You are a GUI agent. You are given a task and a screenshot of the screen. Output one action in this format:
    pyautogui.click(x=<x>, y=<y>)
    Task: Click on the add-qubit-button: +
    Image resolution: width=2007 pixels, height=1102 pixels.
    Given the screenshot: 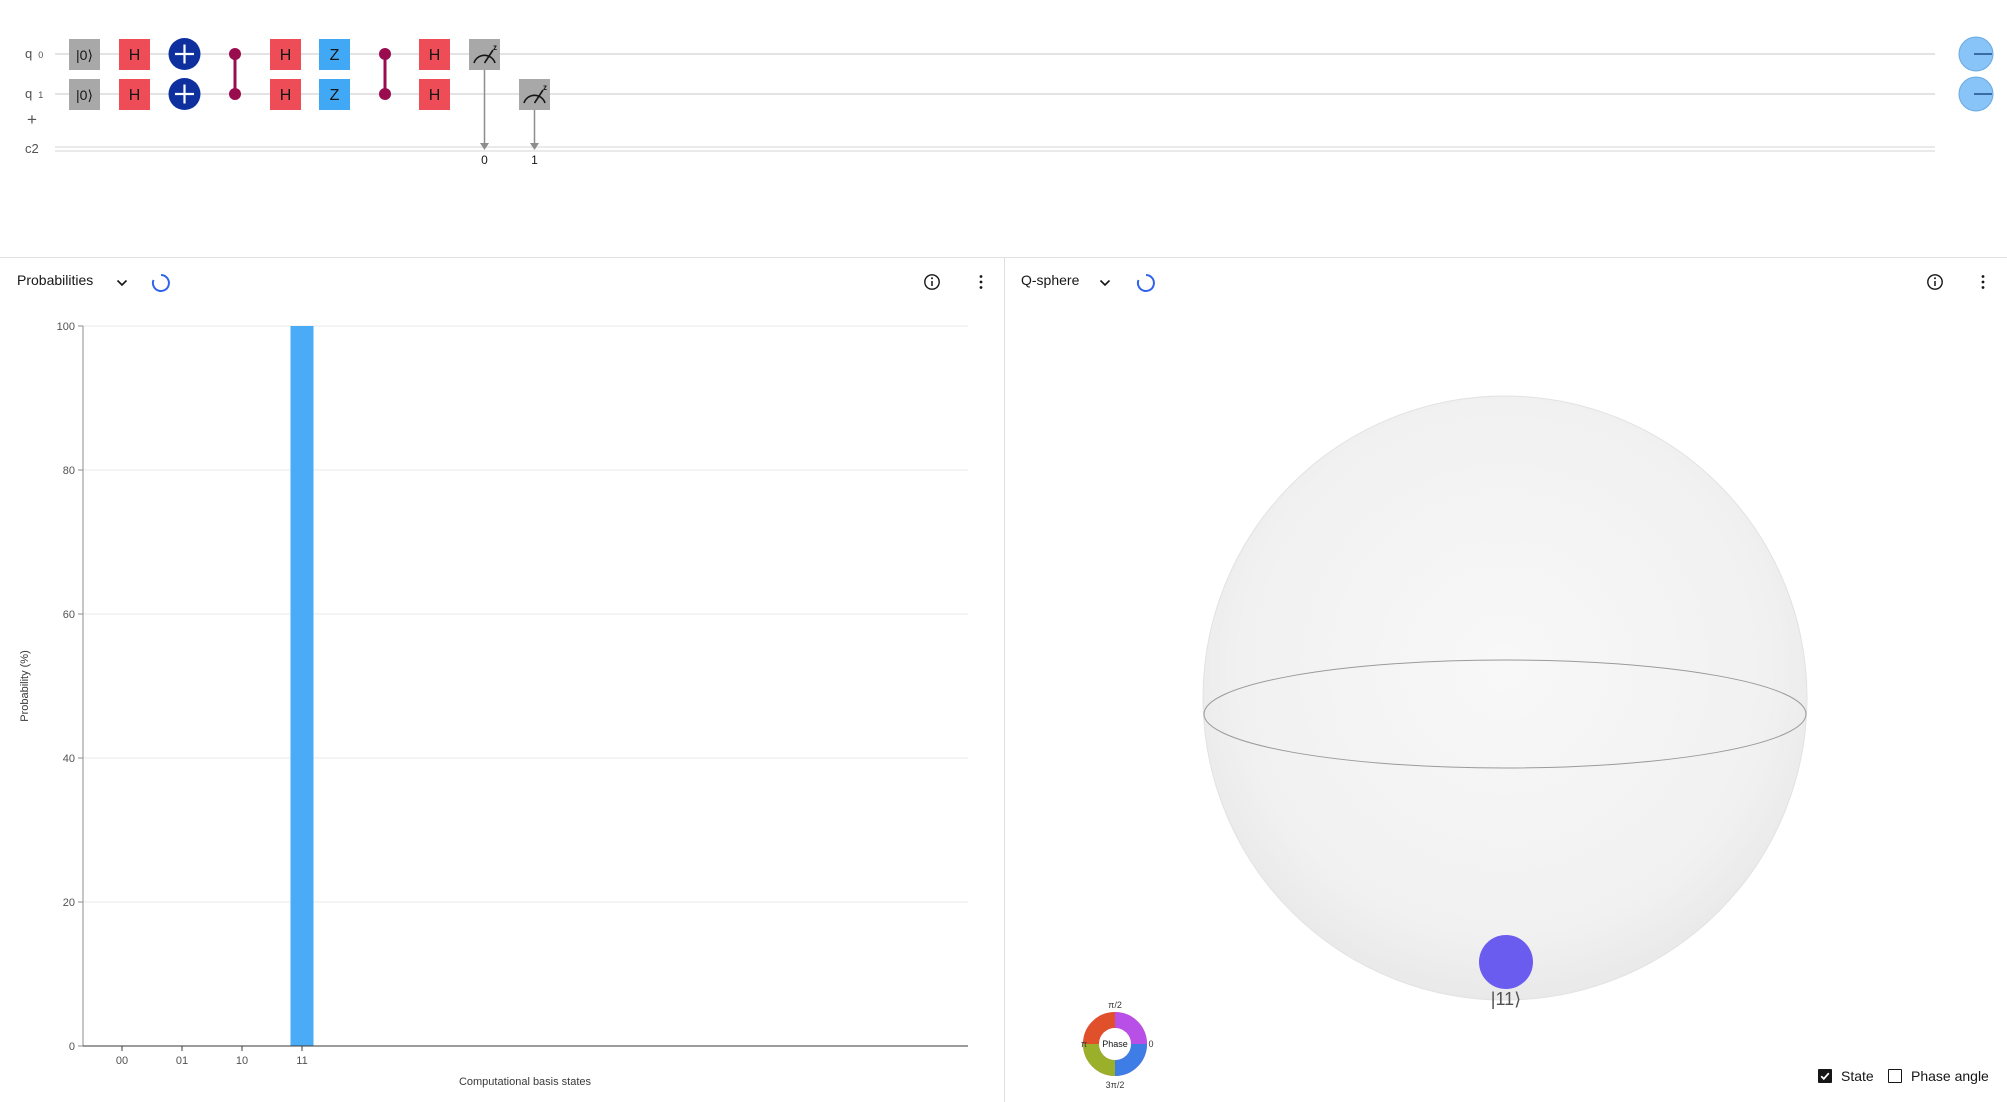 What is the action you would take?
    pyautogui.click(x=32, y=119)
    